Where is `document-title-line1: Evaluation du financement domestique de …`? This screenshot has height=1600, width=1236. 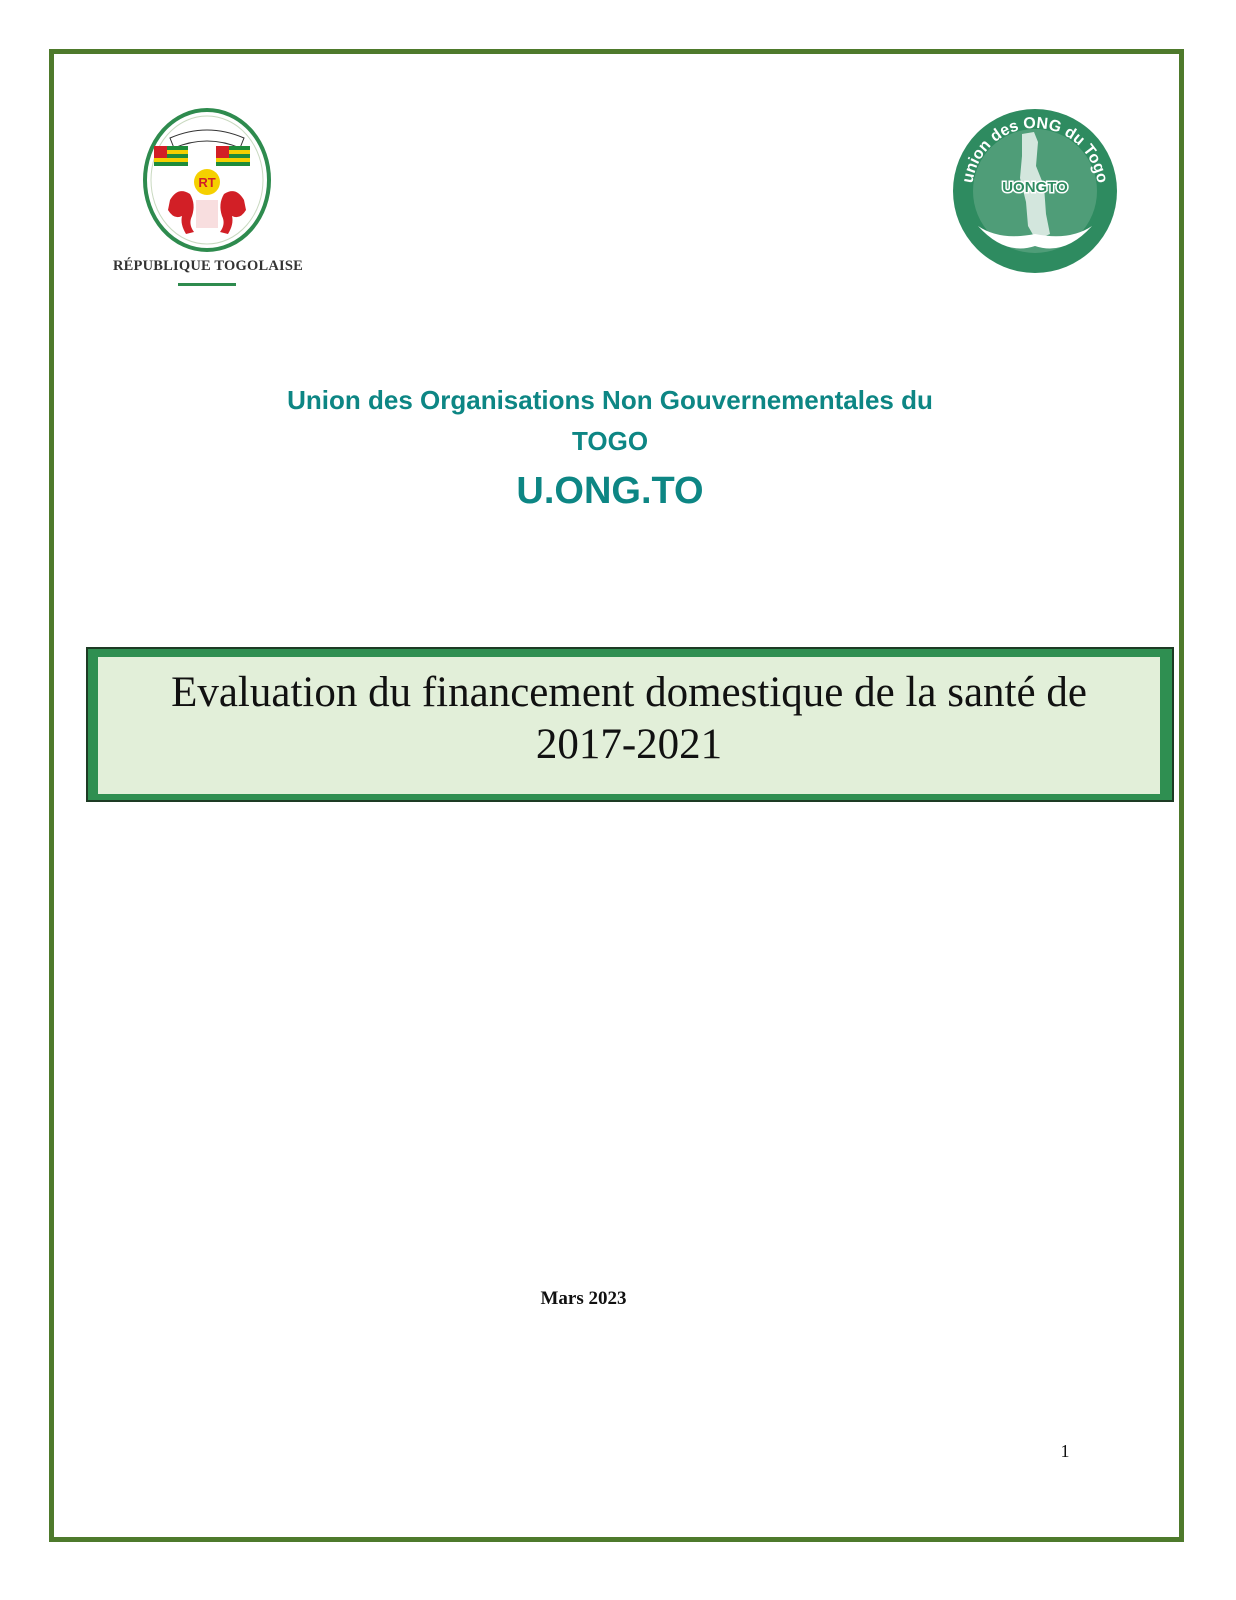 document-title-line1: Evaluation du financement domestique de … is located at coordinates (629, 692).